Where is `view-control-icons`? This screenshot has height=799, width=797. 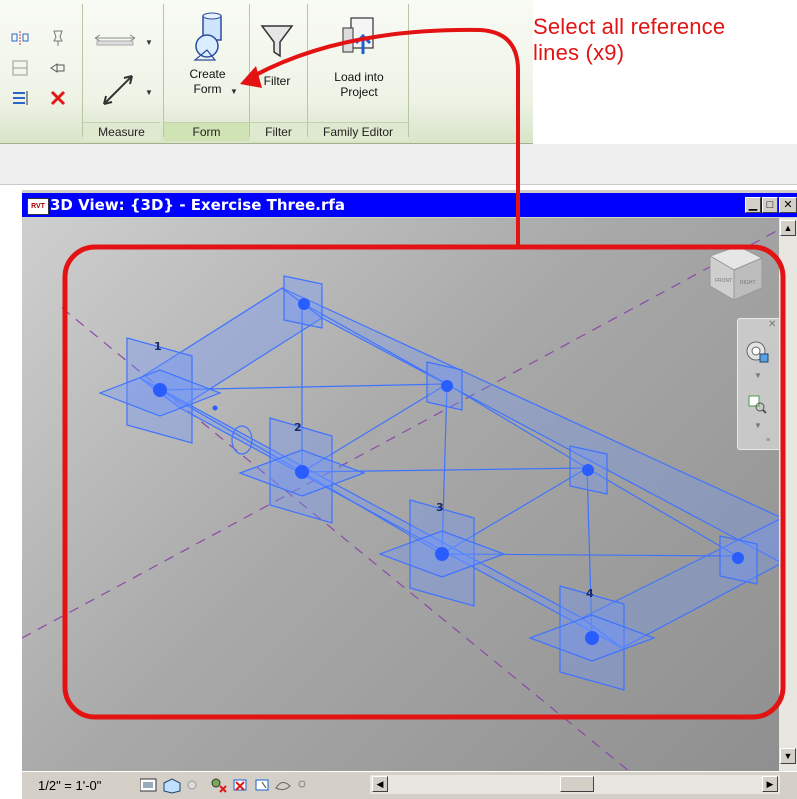
view-control-icons is located at coordinates (254, 785).